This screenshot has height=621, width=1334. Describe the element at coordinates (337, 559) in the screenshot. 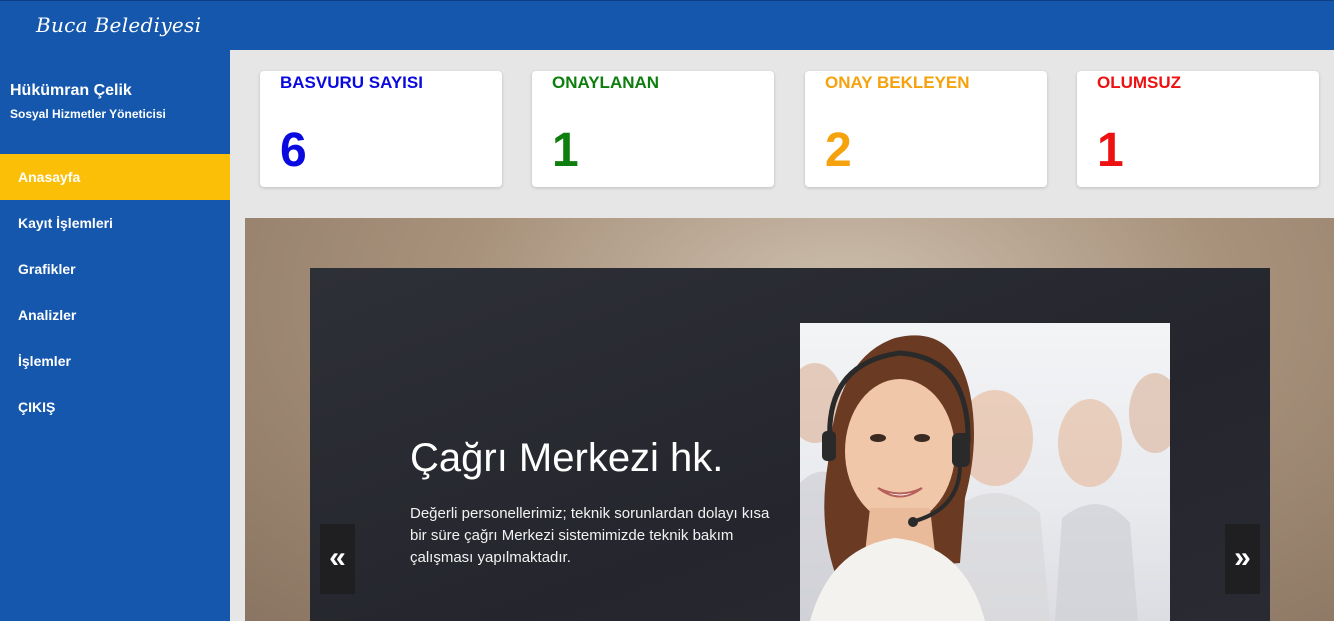

I see `carousel-prev-button: «` at that location.